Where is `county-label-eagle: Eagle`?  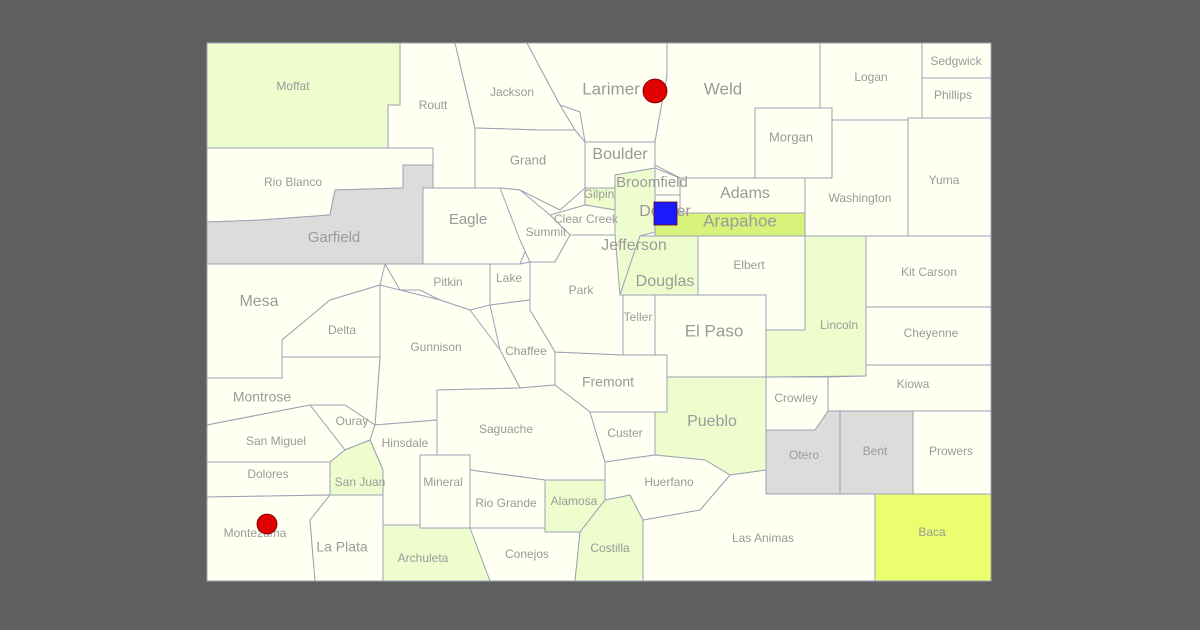 county-label-eagle: Eagle is located at coordinates (468, 219).